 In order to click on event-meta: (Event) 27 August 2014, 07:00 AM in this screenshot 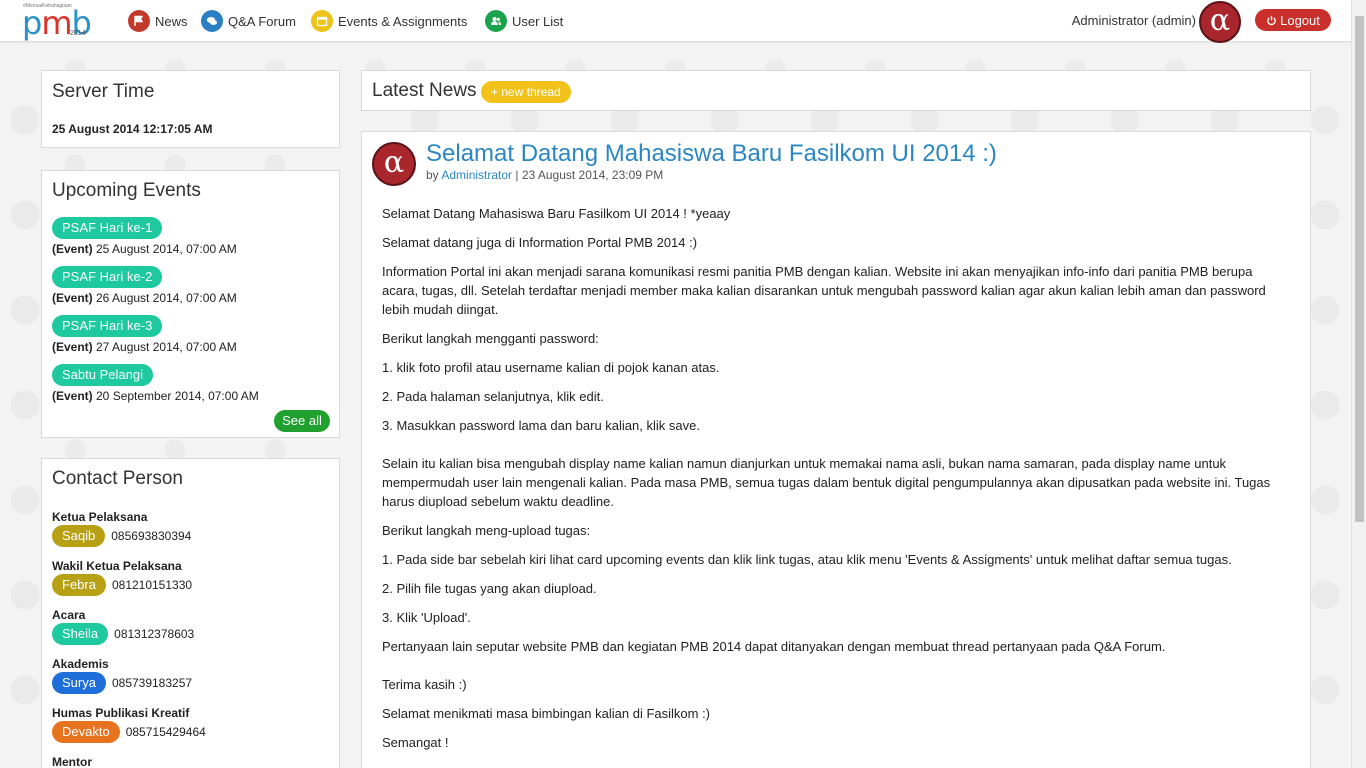, I will do `click(144, 347)`.